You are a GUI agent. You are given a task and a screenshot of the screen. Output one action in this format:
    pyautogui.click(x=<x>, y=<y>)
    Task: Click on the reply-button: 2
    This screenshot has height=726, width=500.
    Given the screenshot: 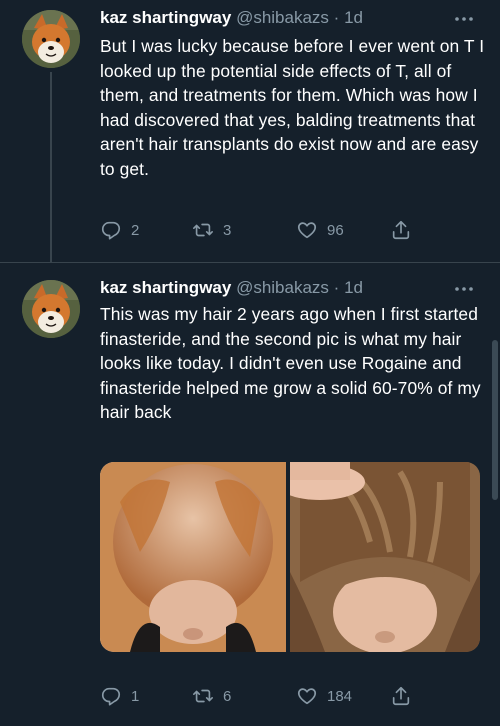 What is the action you would take?
    pyautogui.click(x=119, y=230)
    